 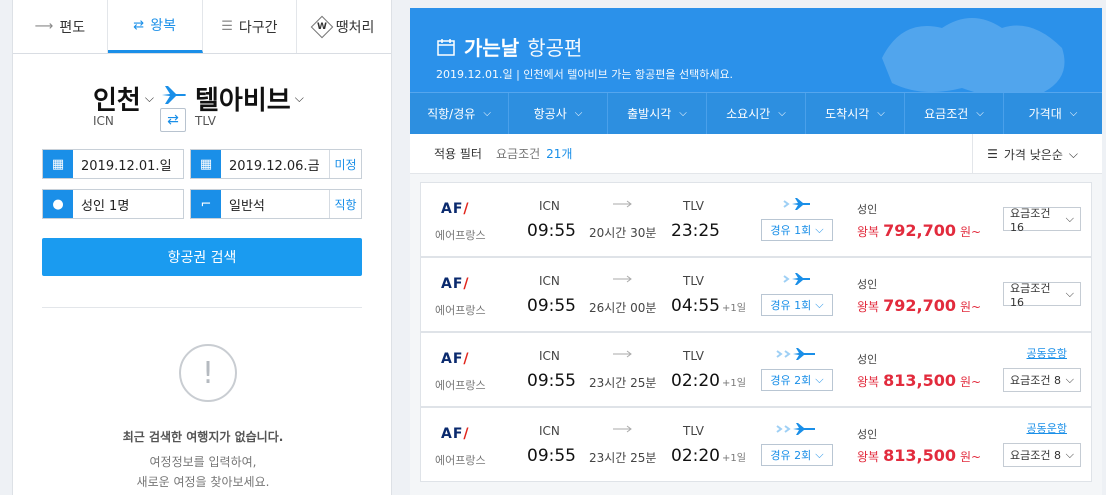 I want to click on airline-logo: AF/, so click(x=455, y=284).